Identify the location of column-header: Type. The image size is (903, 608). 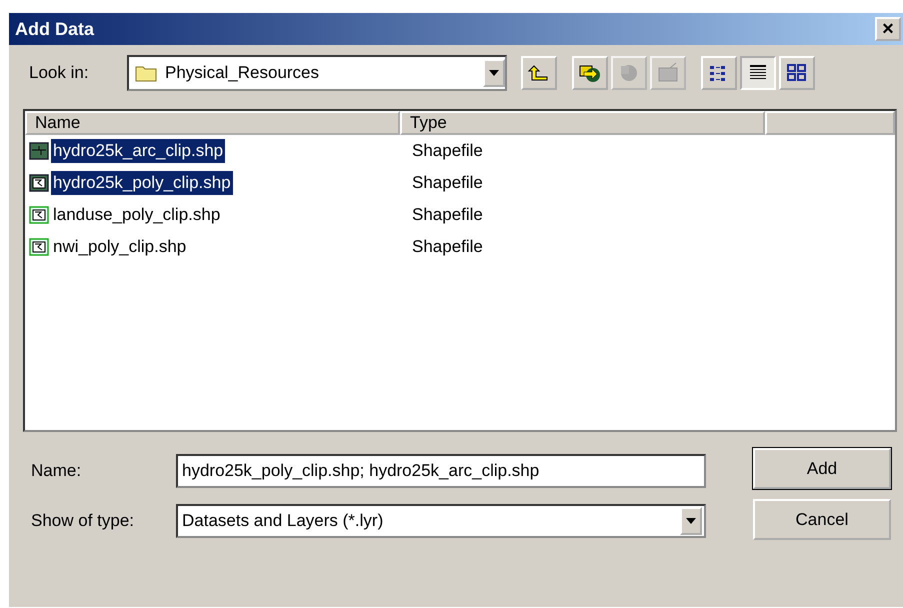
(582, 123).